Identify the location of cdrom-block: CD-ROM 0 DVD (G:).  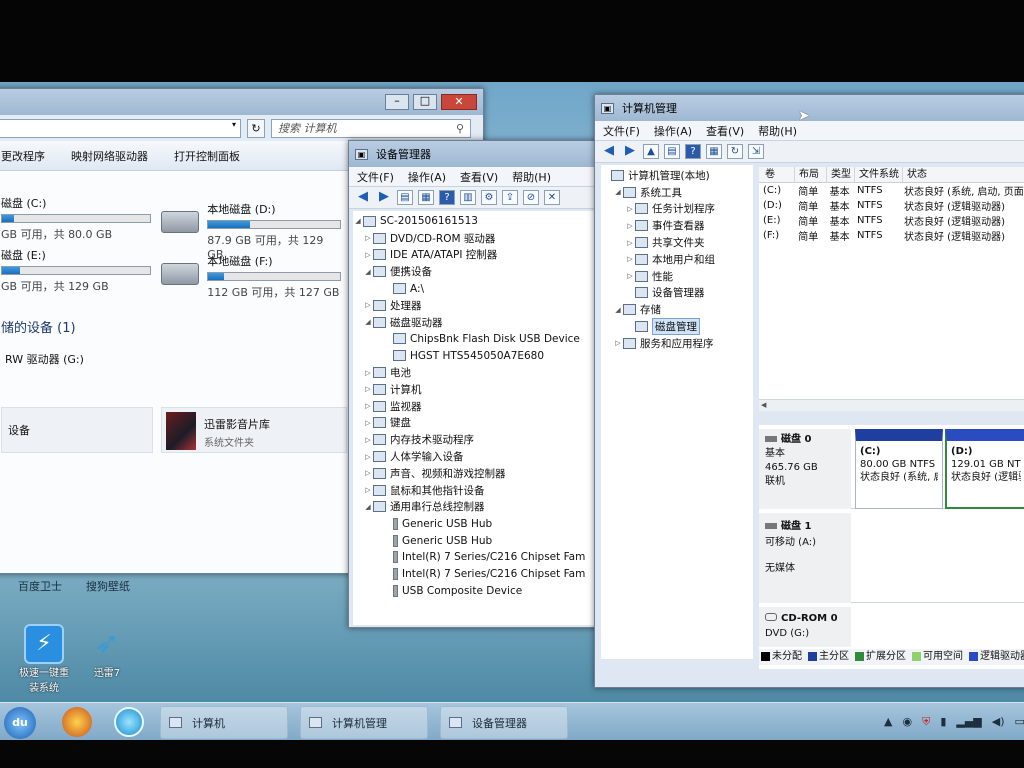
(805, 627).